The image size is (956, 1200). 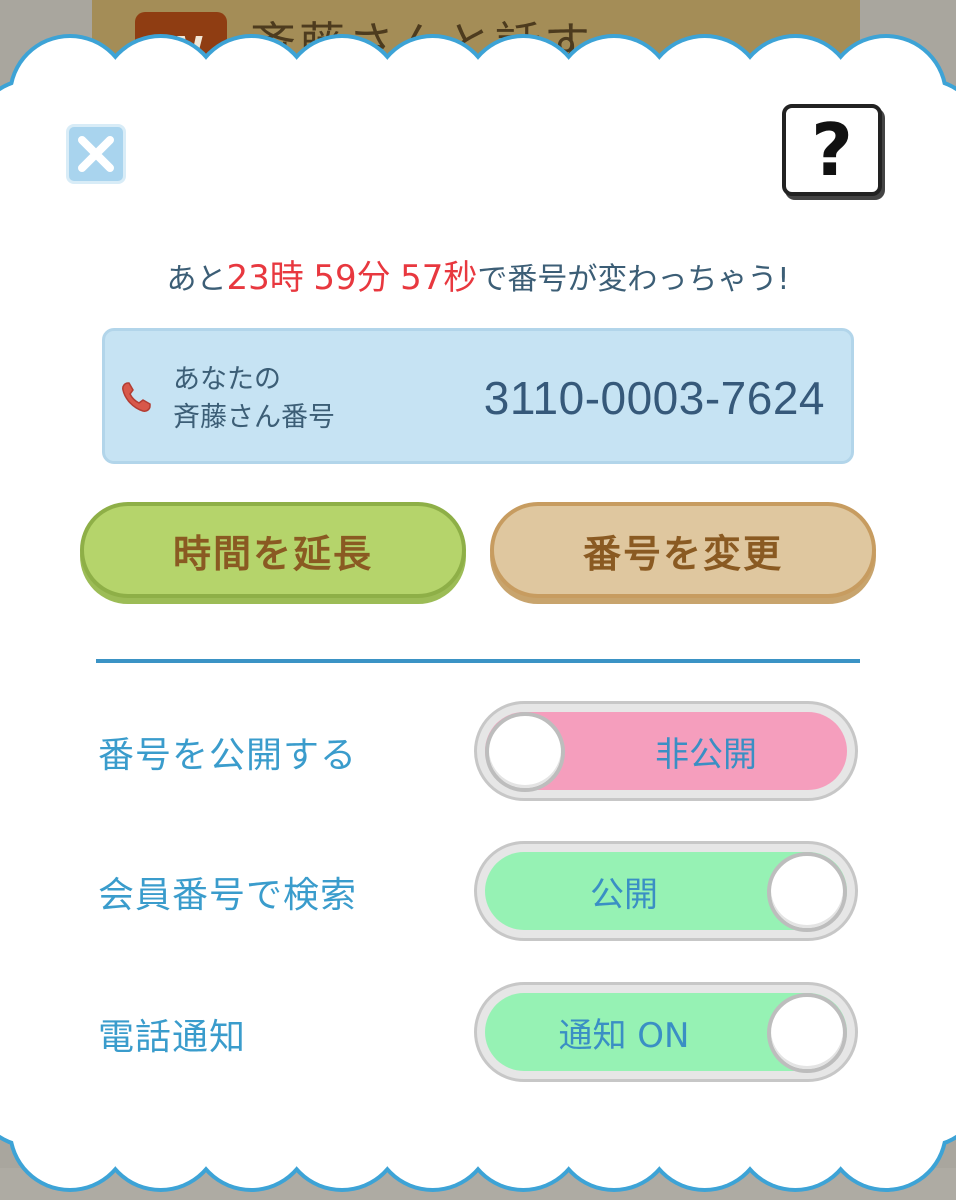 I want to click on countdown-hours: 23, so click(x=248, y=278).